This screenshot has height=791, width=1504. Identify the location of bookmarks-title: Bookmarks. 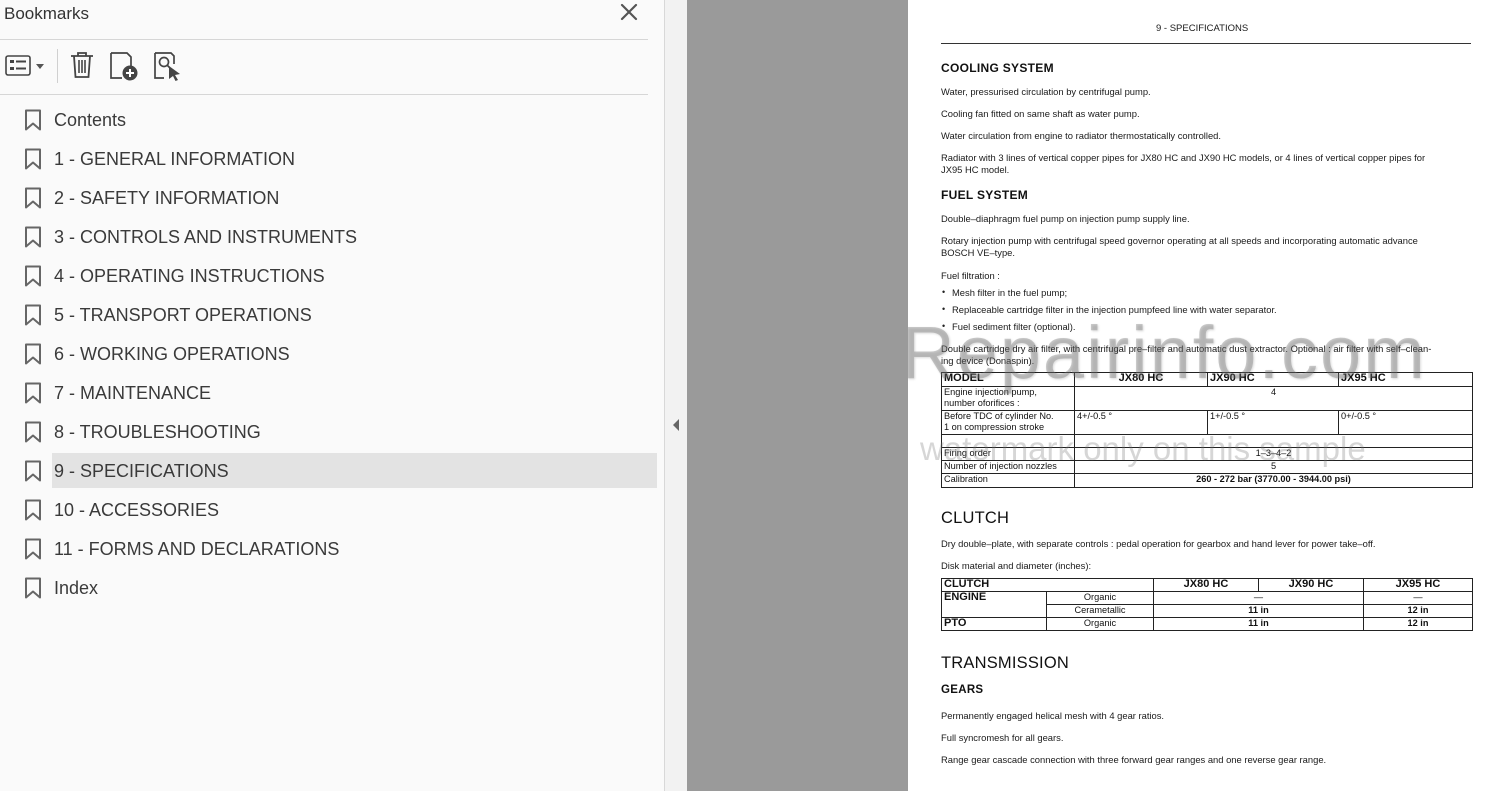
(47, 13).